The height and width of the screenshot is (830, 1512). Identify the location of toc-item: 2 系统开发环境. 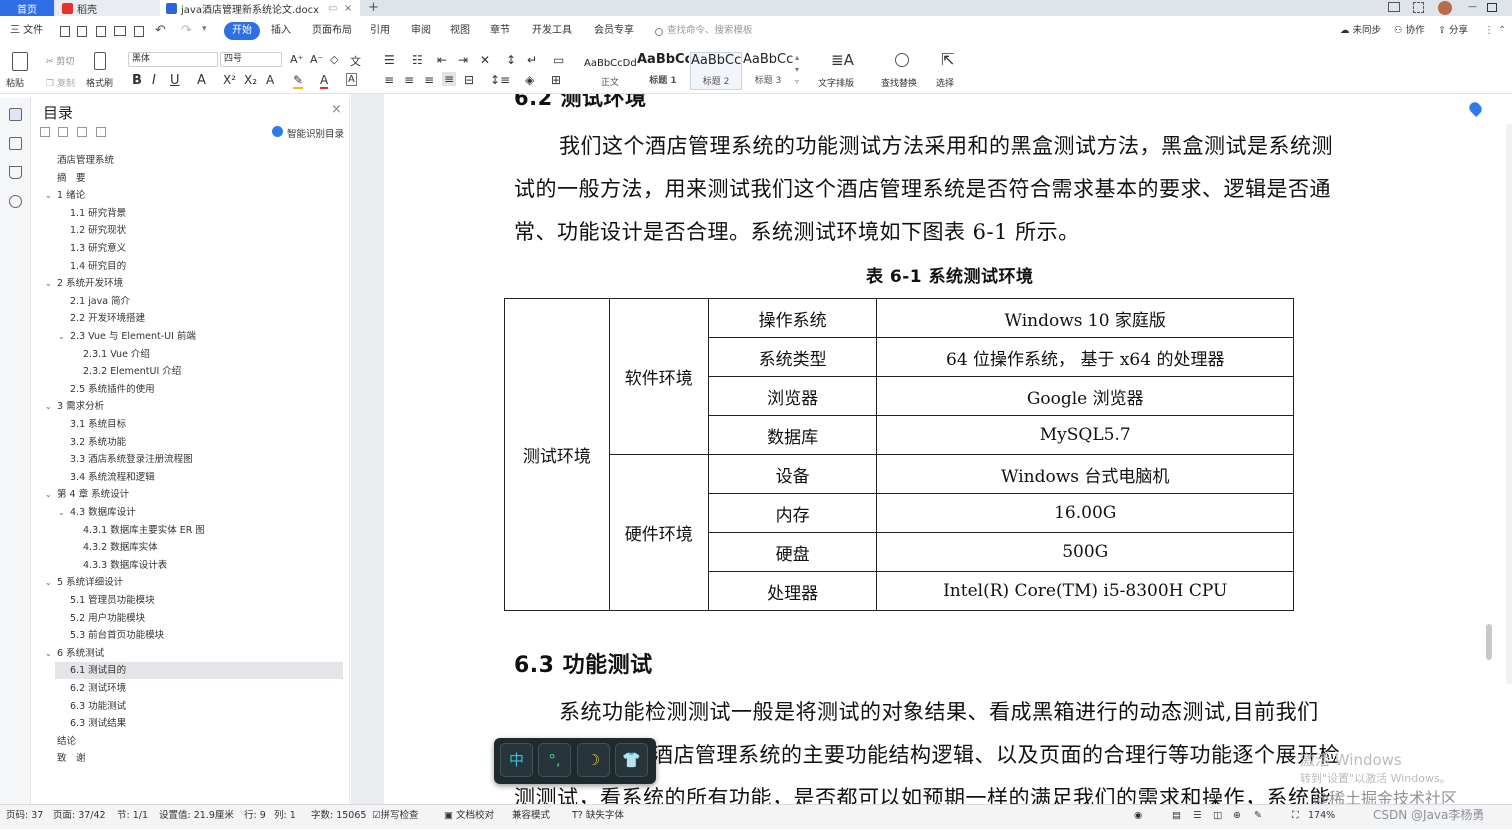
(90, 283).